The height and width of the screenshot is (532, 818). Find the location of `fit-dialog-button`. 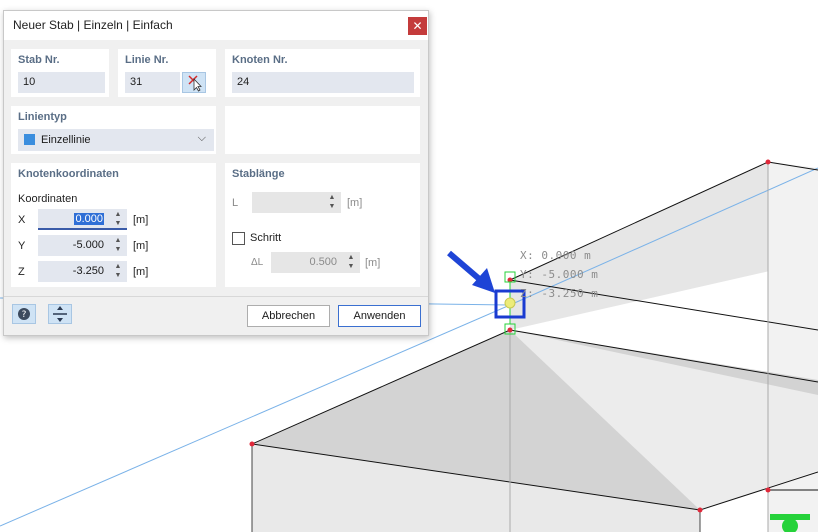

fit-dialog-button is located at coordinates (60, 314).